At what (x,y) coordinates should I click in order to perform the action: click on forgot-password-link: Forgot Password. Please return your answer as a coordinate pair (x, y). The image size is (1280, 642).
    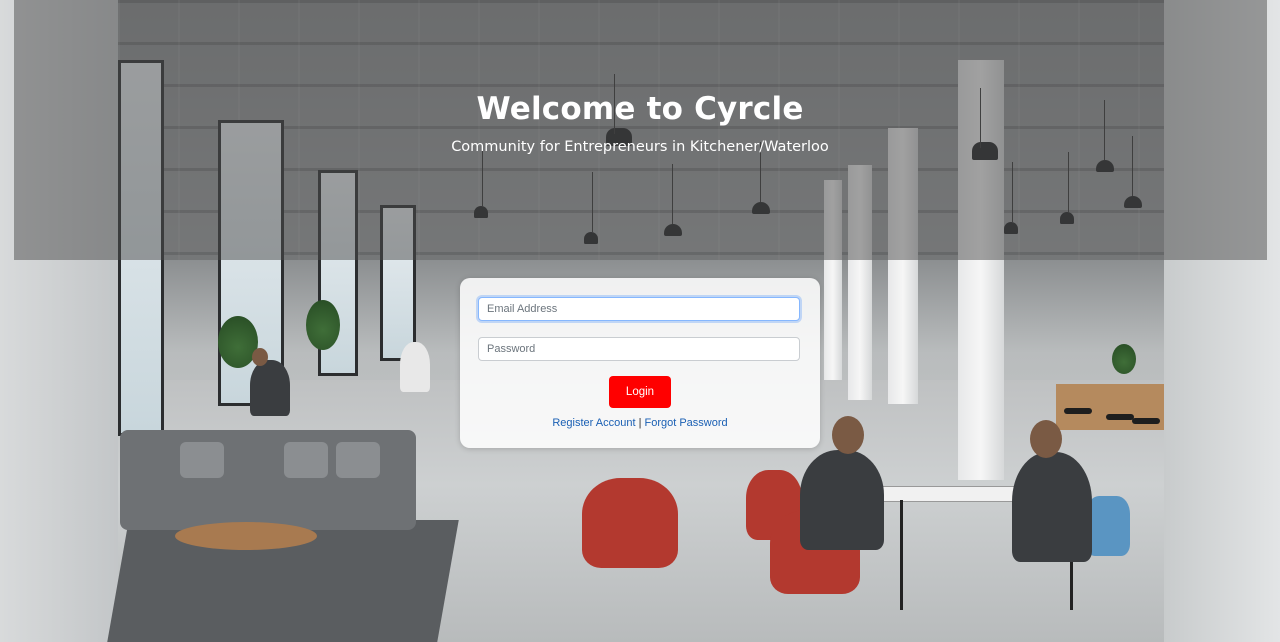
    Looking at the image, I should click on (685, 423).